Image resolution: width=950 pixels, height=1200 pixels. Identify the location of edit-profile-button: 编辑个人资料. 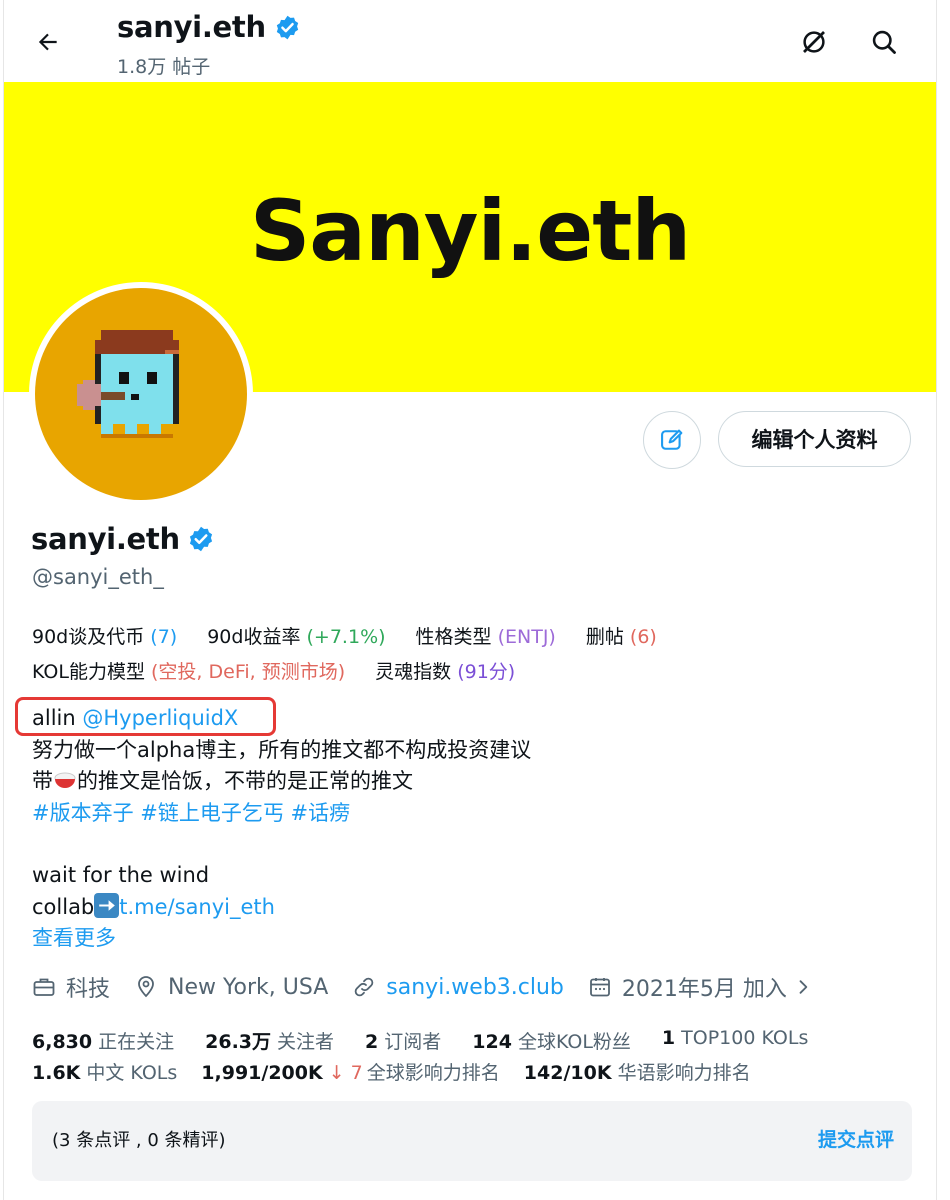
(814, 439).